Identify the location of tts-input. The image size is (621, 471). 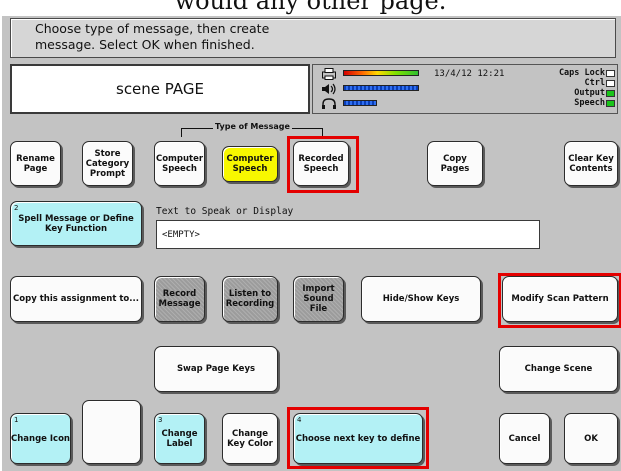
(348, 234).